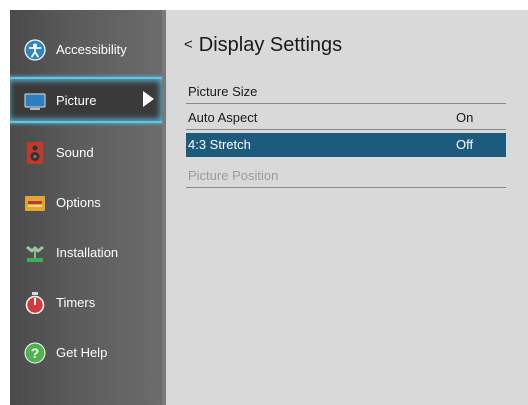 Image resolution: width=528 pixels, height=405 pixels. What do you see at coordinates (465, 117) in the screenshot?
I see `setting-value: On` at bounding box center [465, 117].